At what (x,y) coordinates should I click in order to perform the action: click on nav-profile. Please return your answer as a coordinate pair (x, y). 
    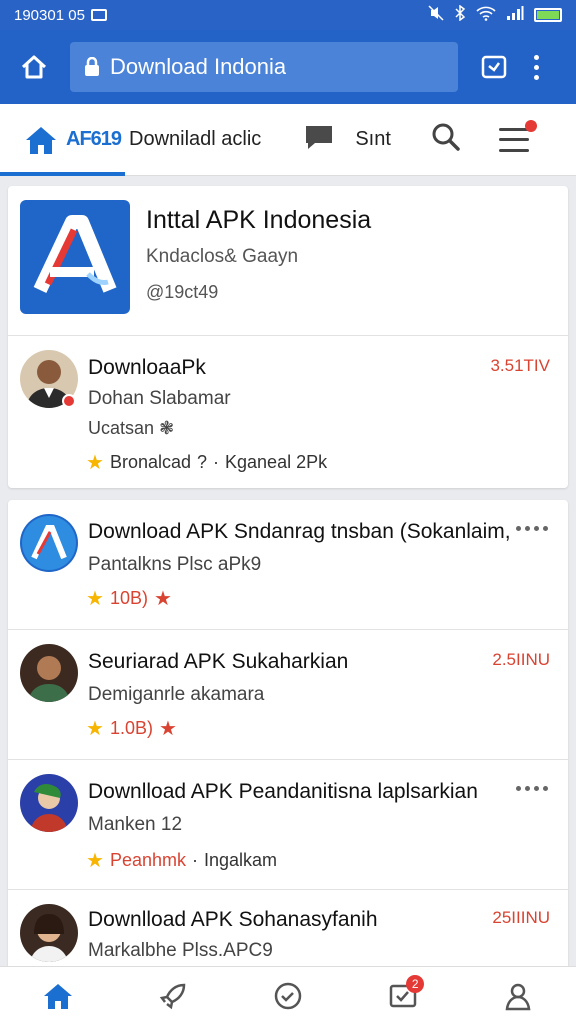
    Looking at the image, I should click on (518, 996).